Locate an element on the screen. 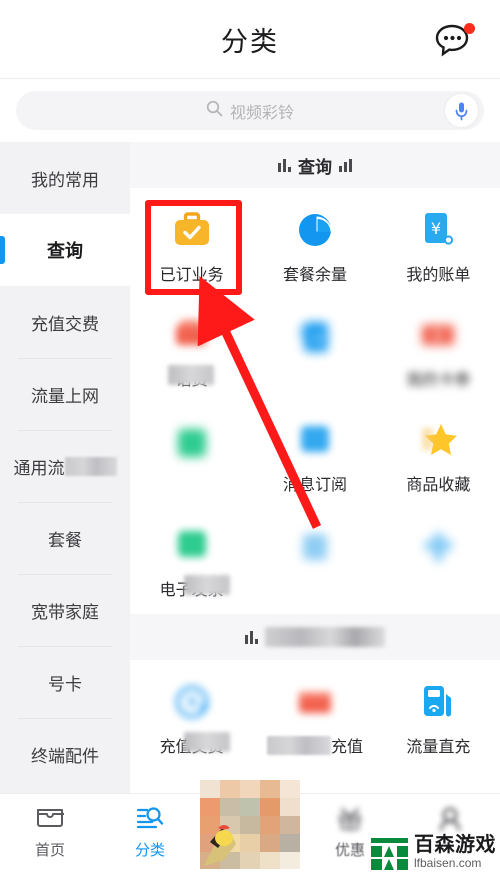  tile-blurred-blue-square is located at coordinates (314, 561).